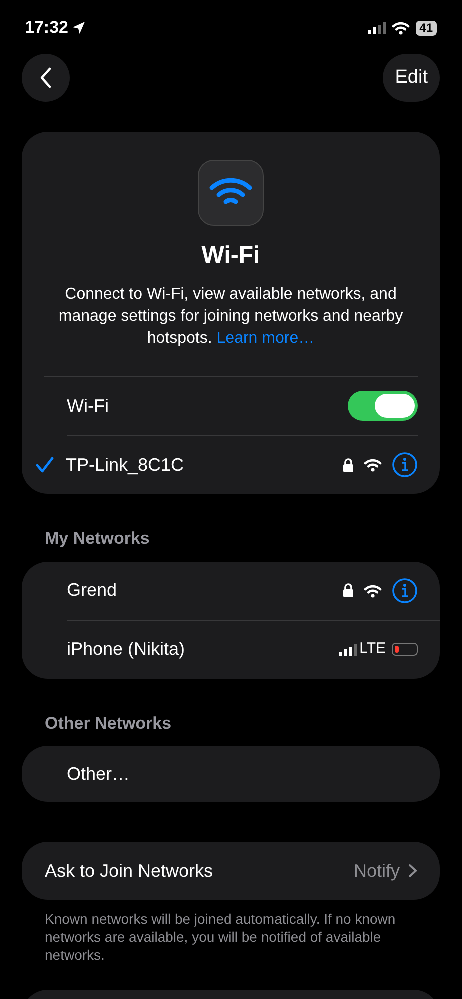 The height and width of the screenshot is (999, 462). What do you see at coordinates (231, 193) in the screenshot?
I see `wifi-app-icon` at bounding box center [231, 193].